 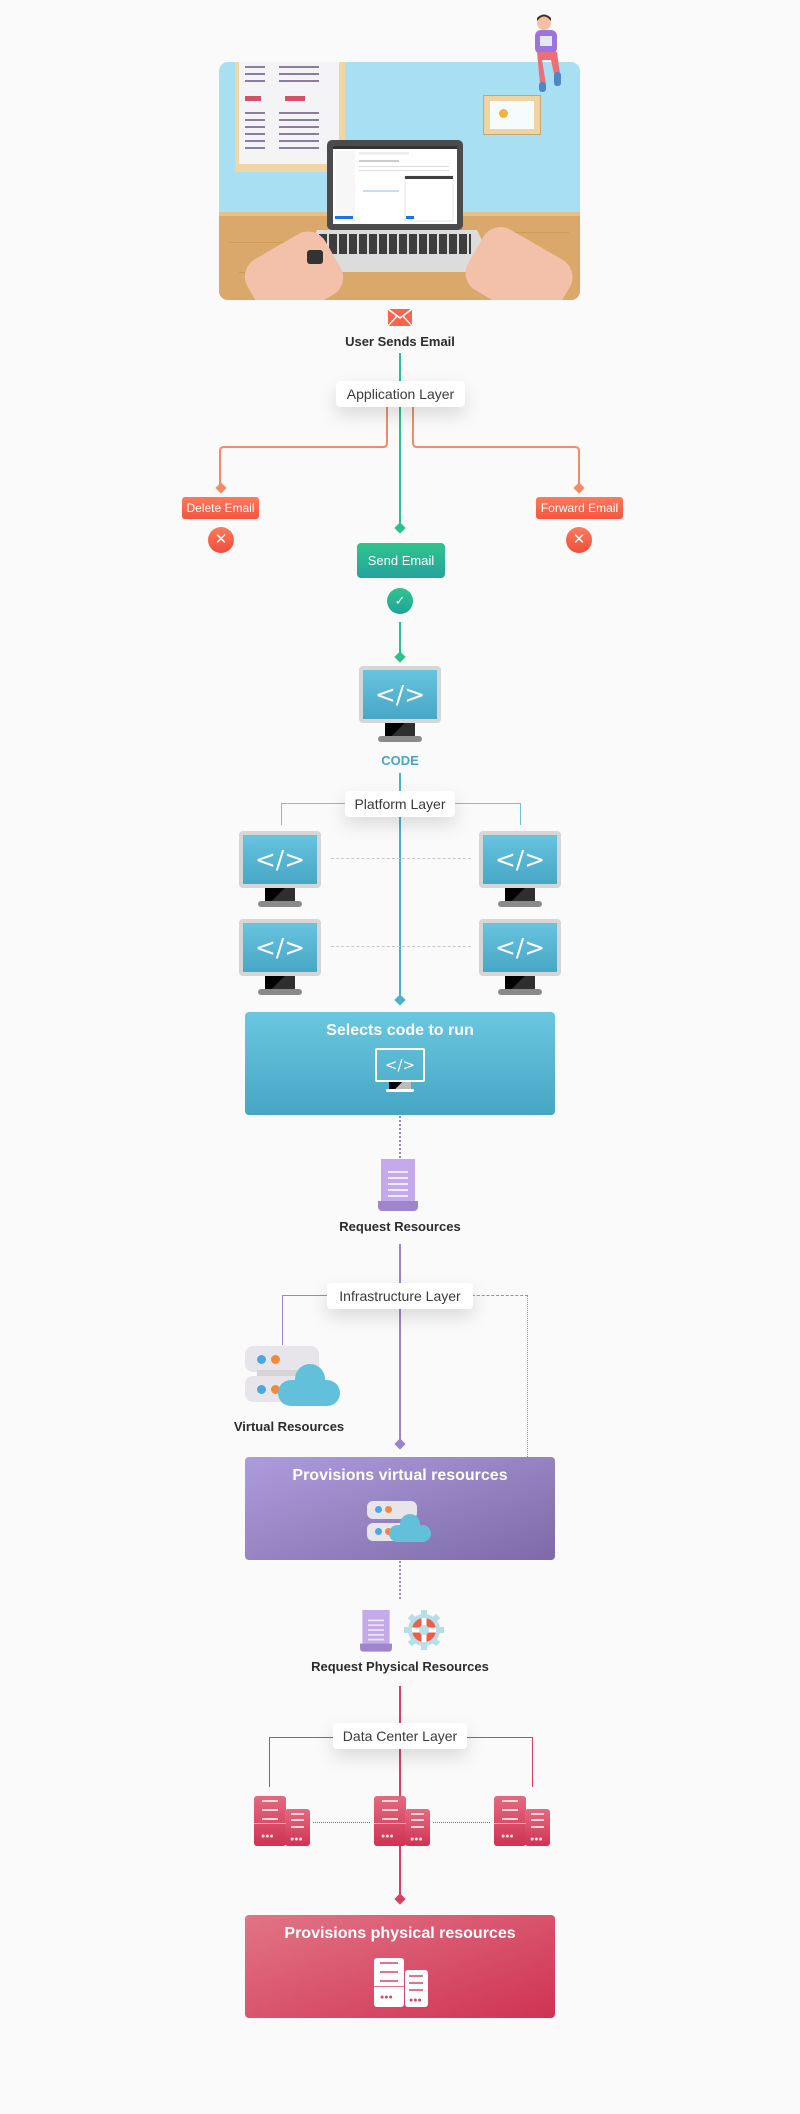 I want to click on datacenter-left-branch, so click(x=301, y=1737).